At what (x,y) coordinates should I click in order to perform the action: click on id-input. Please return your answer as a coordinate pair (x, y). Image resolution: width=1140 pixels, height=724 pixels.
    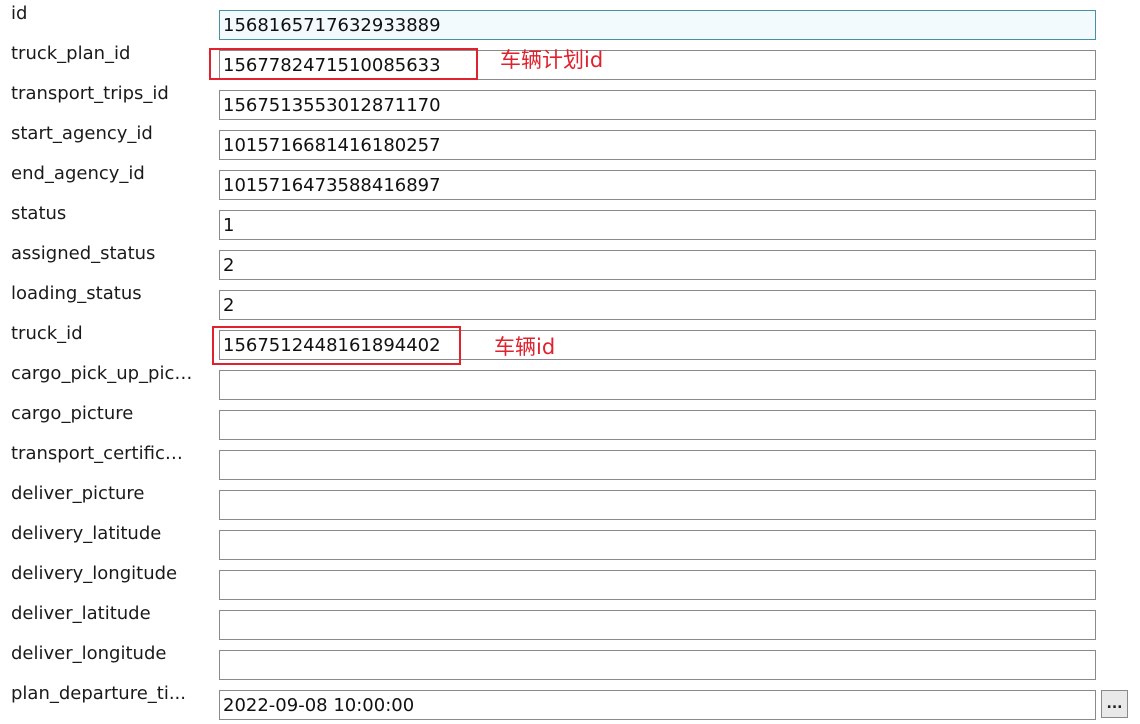
    Looking at the image, I should click on (657, 25).